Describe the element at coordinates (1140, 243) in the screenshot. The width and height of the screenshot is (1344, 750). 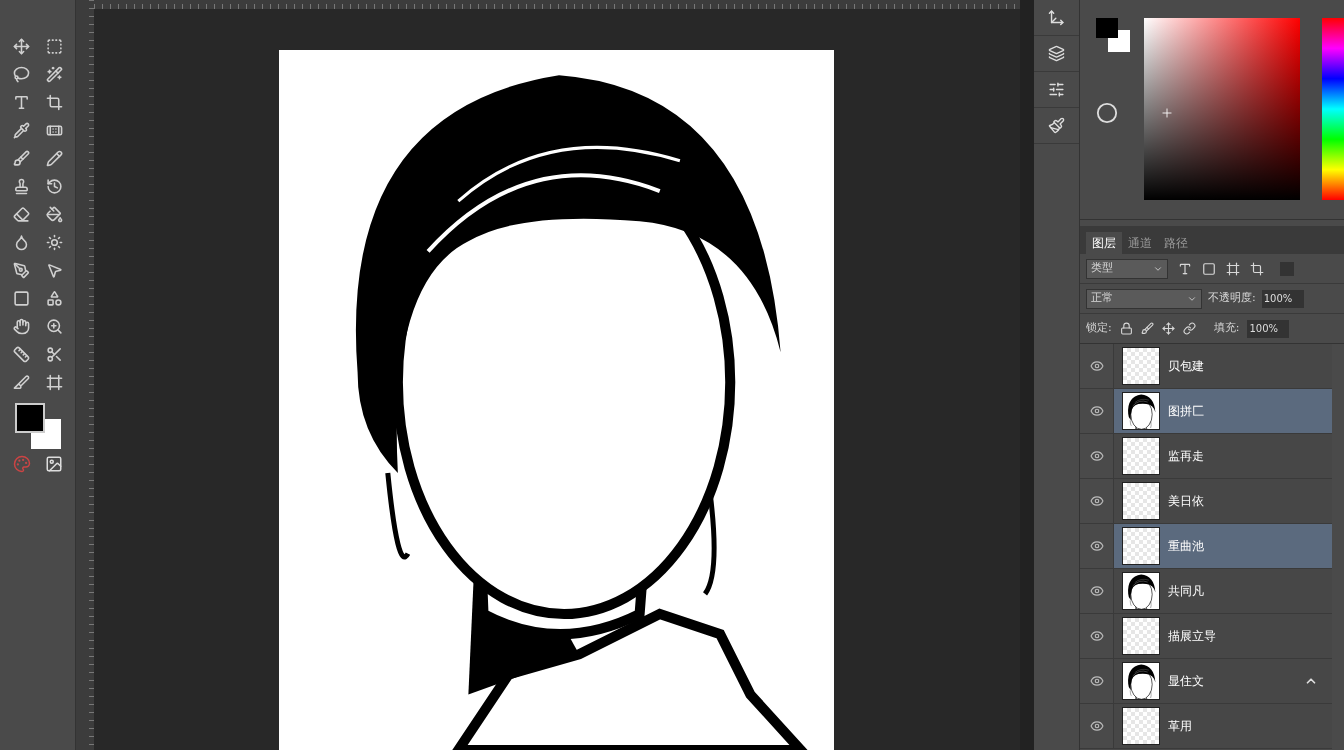
I see `panel-tab: 通道` at that location.